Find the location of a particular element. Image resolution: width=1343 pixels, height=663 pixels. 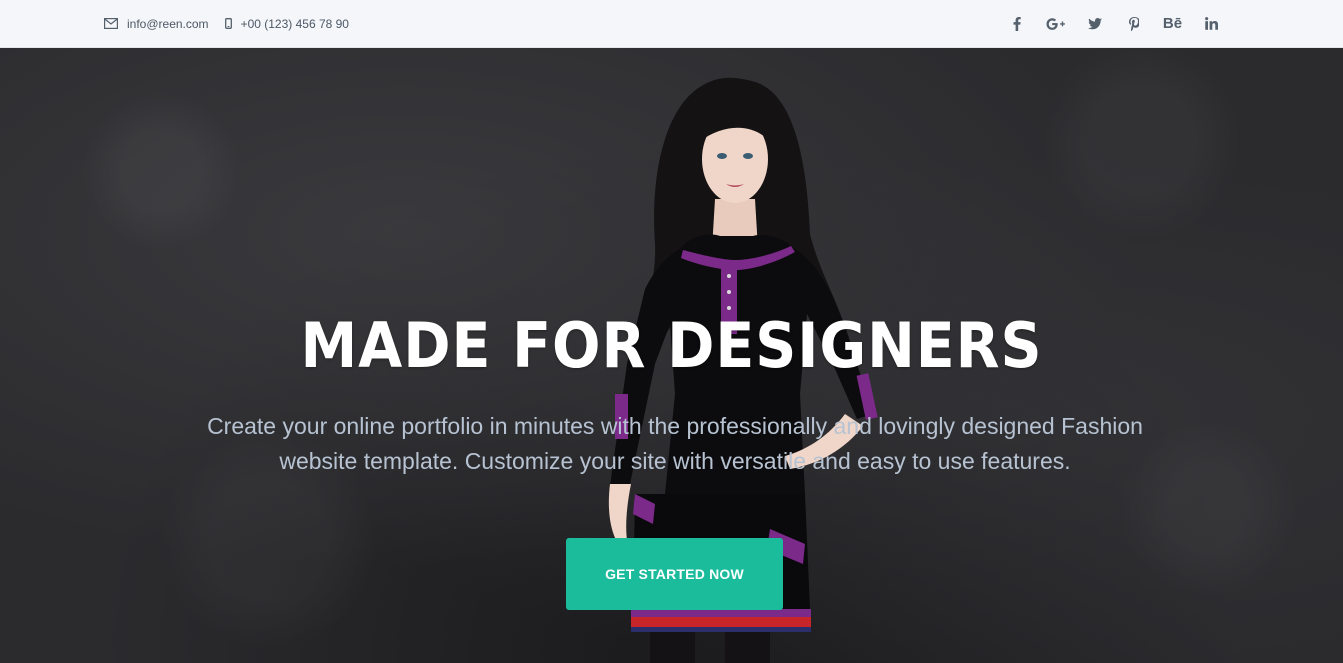

linkedin-icon is located at coordinates (1211, 23).